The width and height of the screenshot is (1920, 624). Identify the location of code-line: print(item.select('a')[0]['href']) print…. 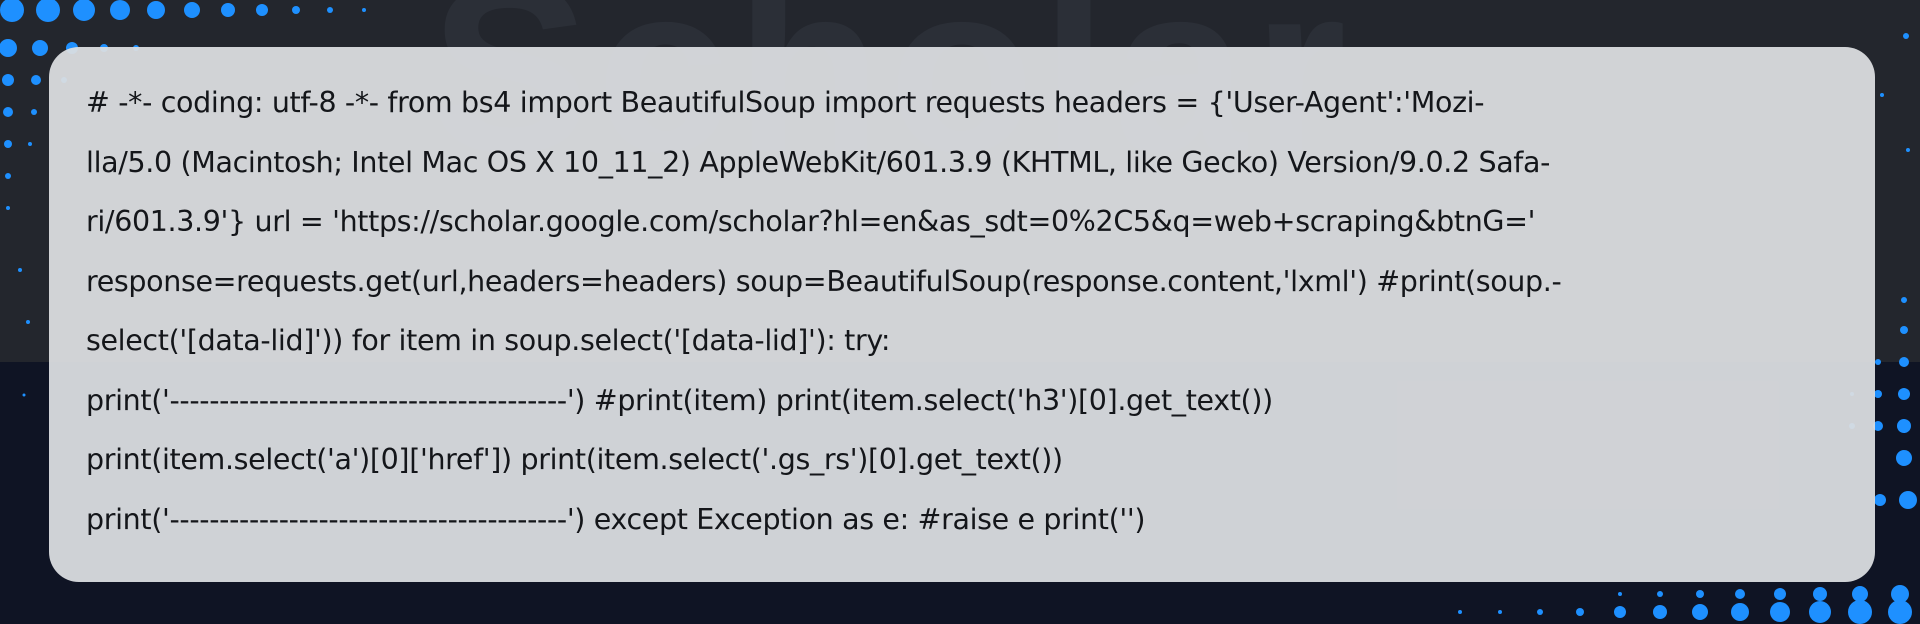
(574, 459).